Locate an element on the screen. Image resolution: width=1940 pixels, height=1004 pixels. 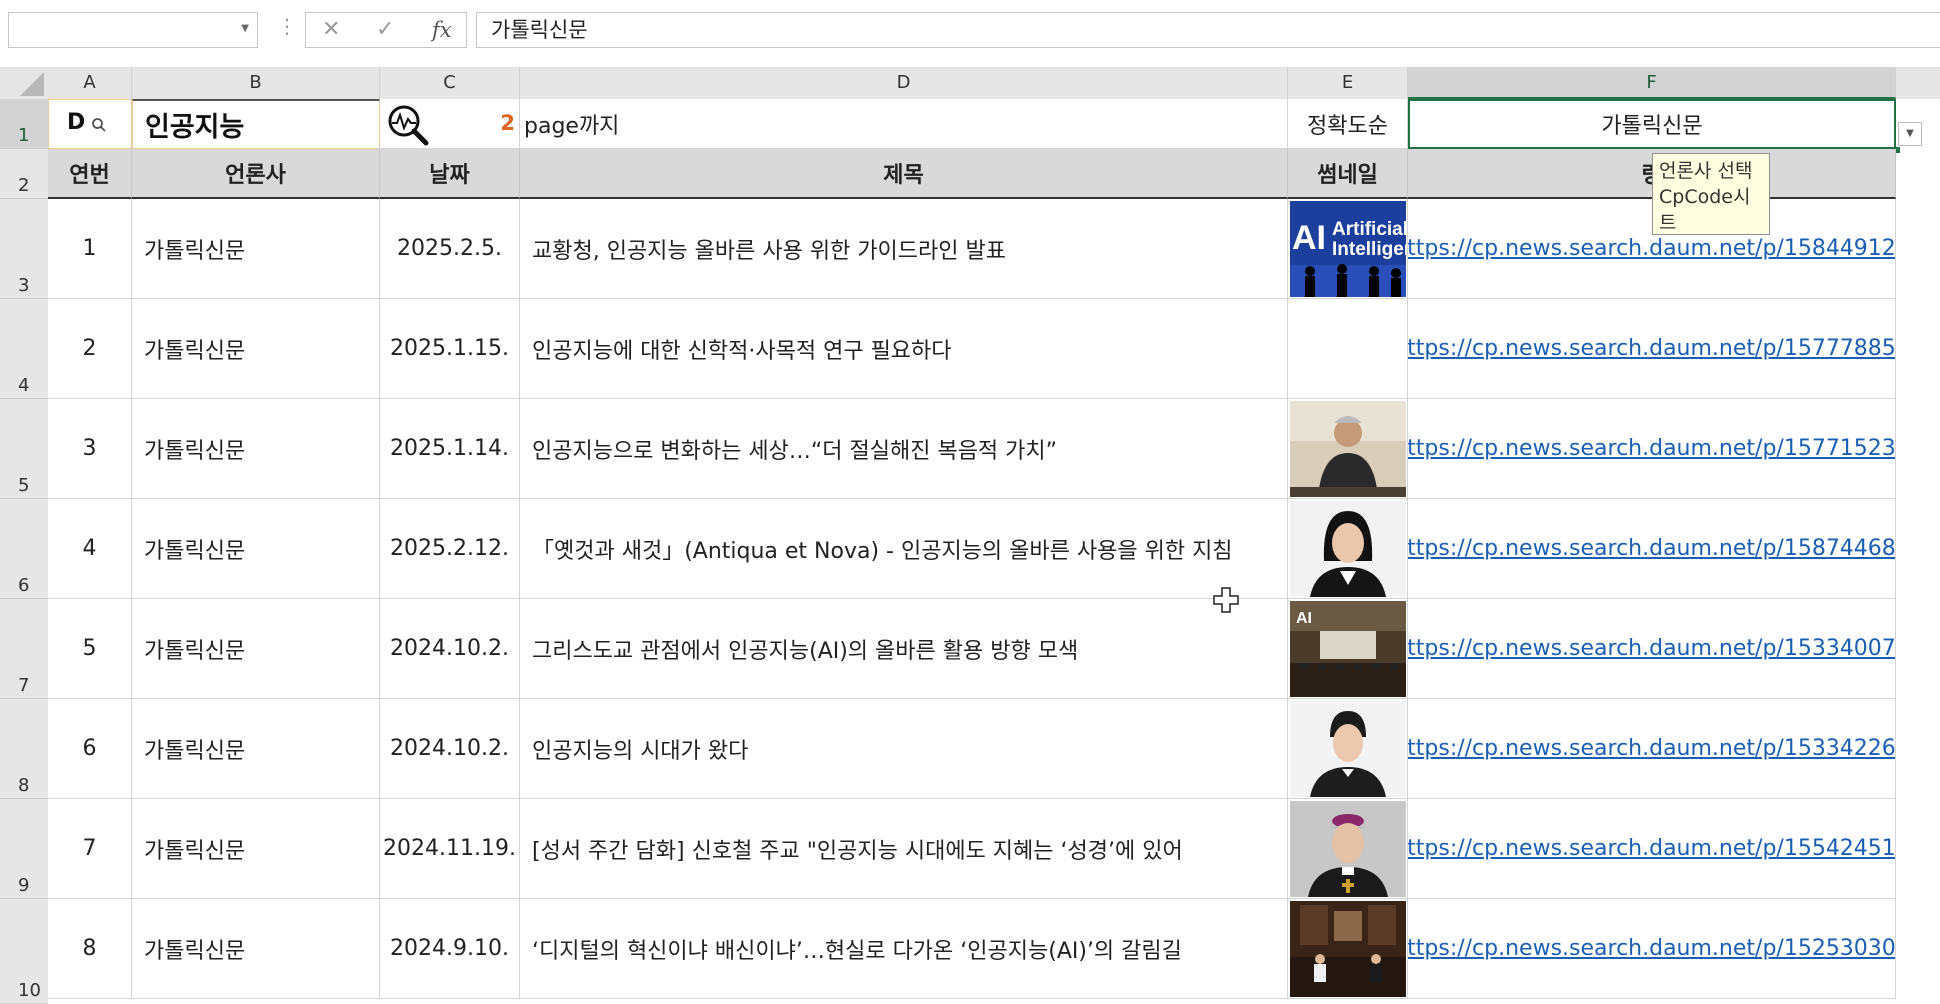
name-box-dropdown-icon: ▼ is located at coordinates (245, 28).